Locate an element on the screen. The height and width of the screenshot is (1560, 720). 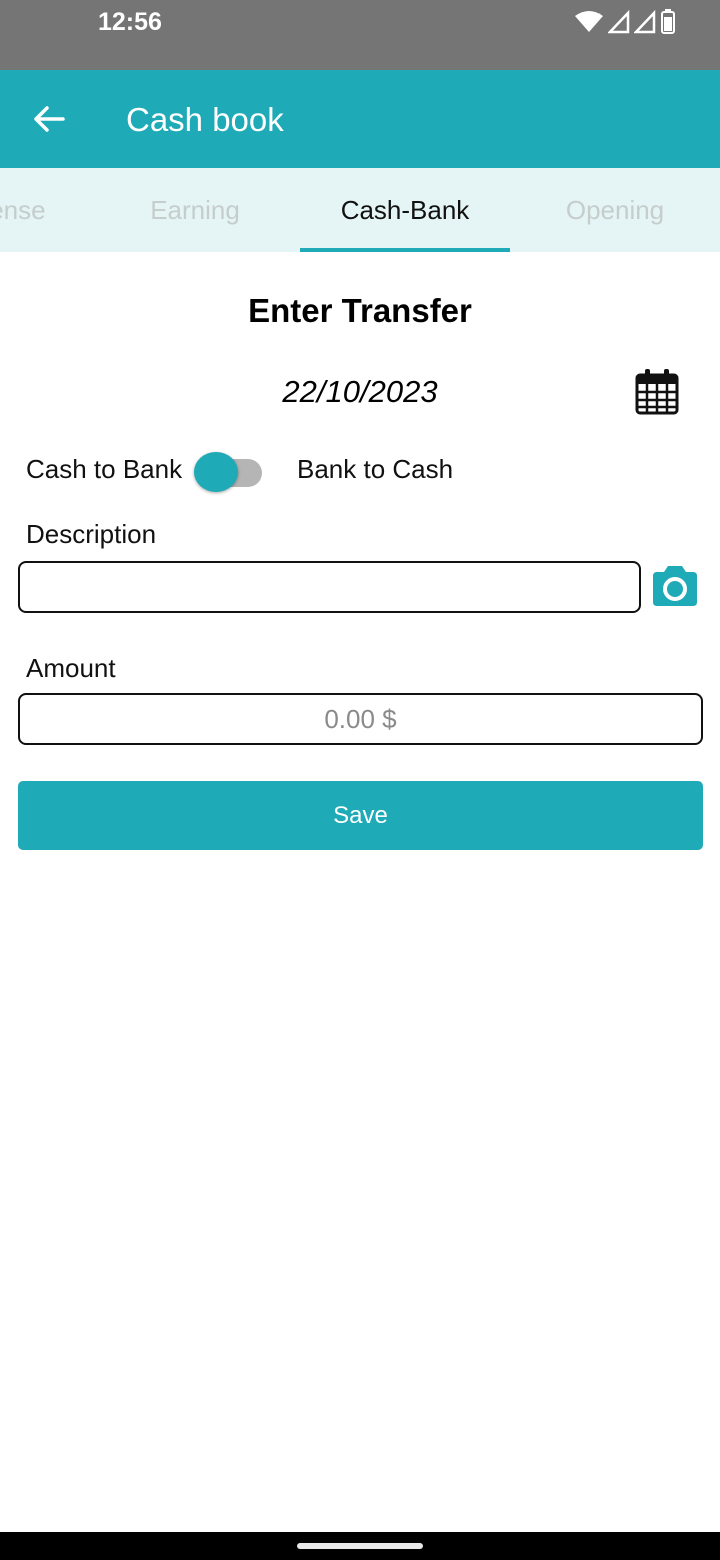
camera-button is located at coordinates (675, 586).